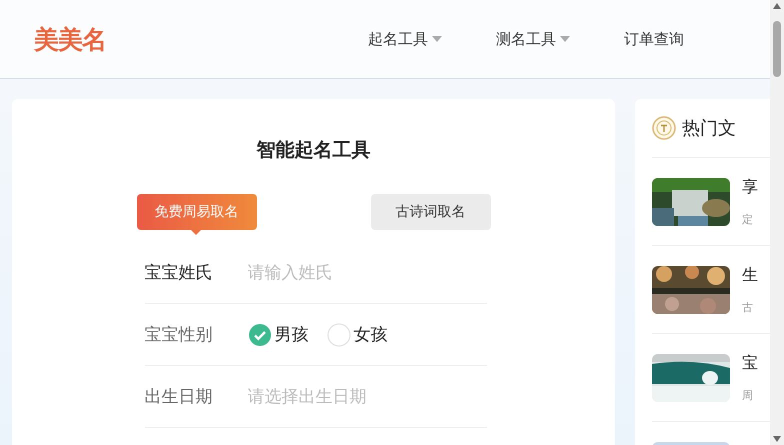 The height and width of the screenshot is (445, 784). Describe the element at coordinates (664, 128) in the screenshot. I see `badge-icon` at that location.